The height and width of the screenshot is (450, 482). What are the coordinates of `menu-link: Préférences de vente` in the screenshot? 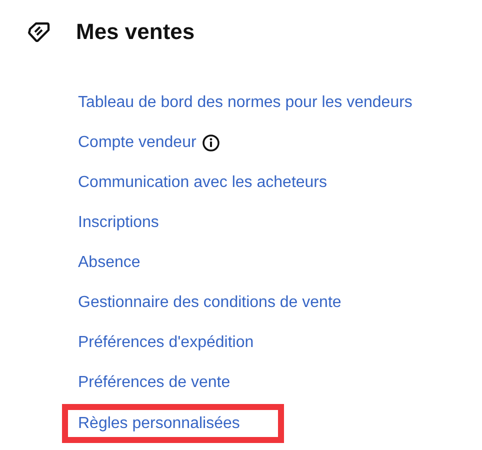 It's located at (154, 383).